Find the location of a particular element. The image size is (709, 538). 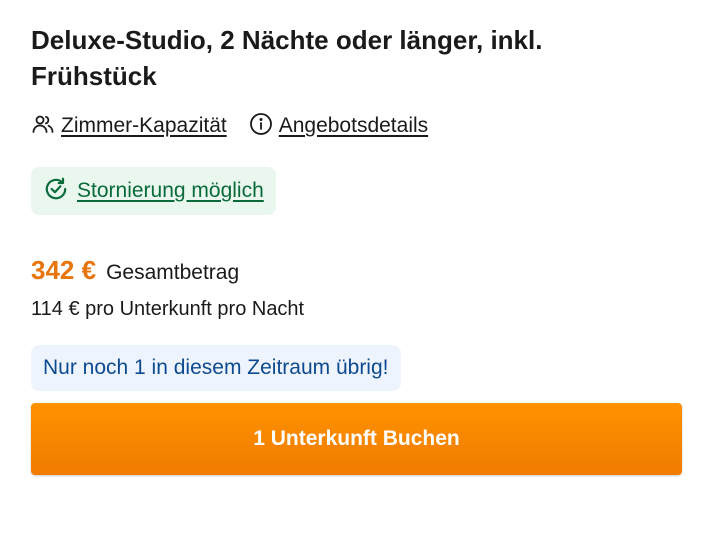

total-price: 342 € is located at coordinates (64, 270).